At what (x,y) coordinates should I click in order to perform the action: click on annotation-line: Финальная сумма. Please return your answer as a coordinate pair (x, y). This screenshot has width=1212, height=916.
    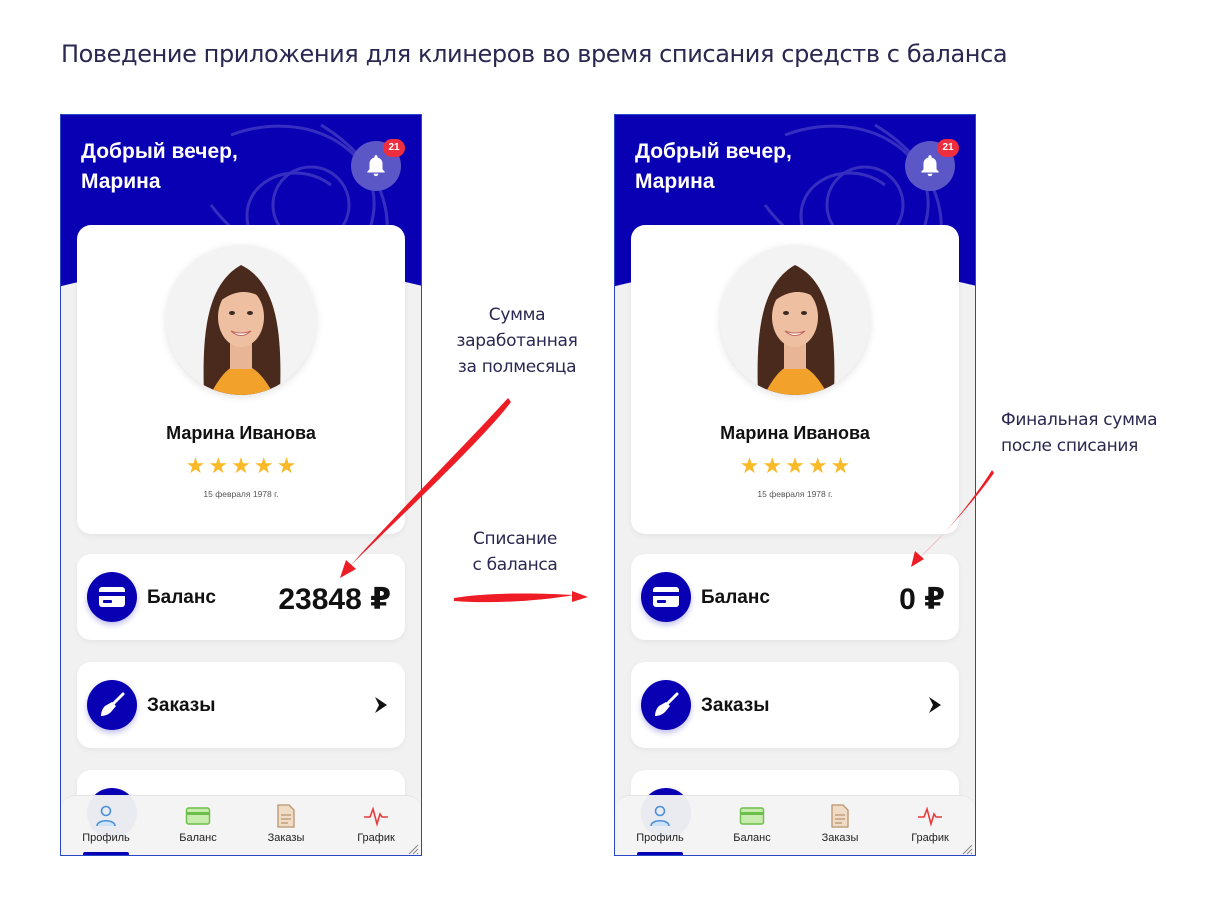
    Looking at the image, I should click on (1079, 420).